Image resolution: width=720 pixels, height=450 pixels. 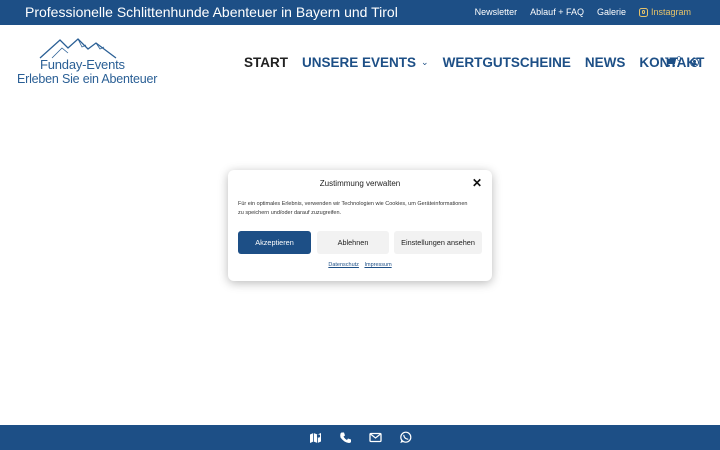 I want to click on mountain-logo-icon, so click(x=78, y=48).